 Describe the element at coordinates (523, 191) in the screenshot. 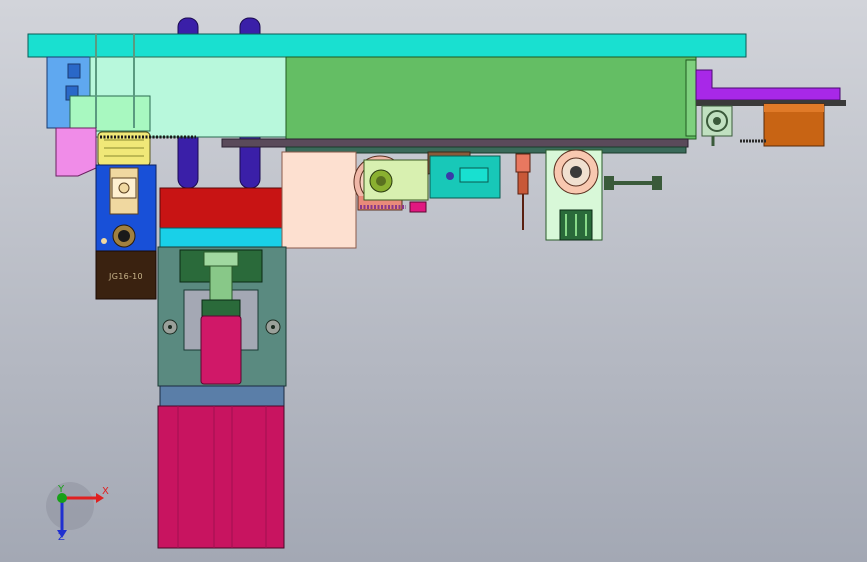

I see `needle-tool` at that location.